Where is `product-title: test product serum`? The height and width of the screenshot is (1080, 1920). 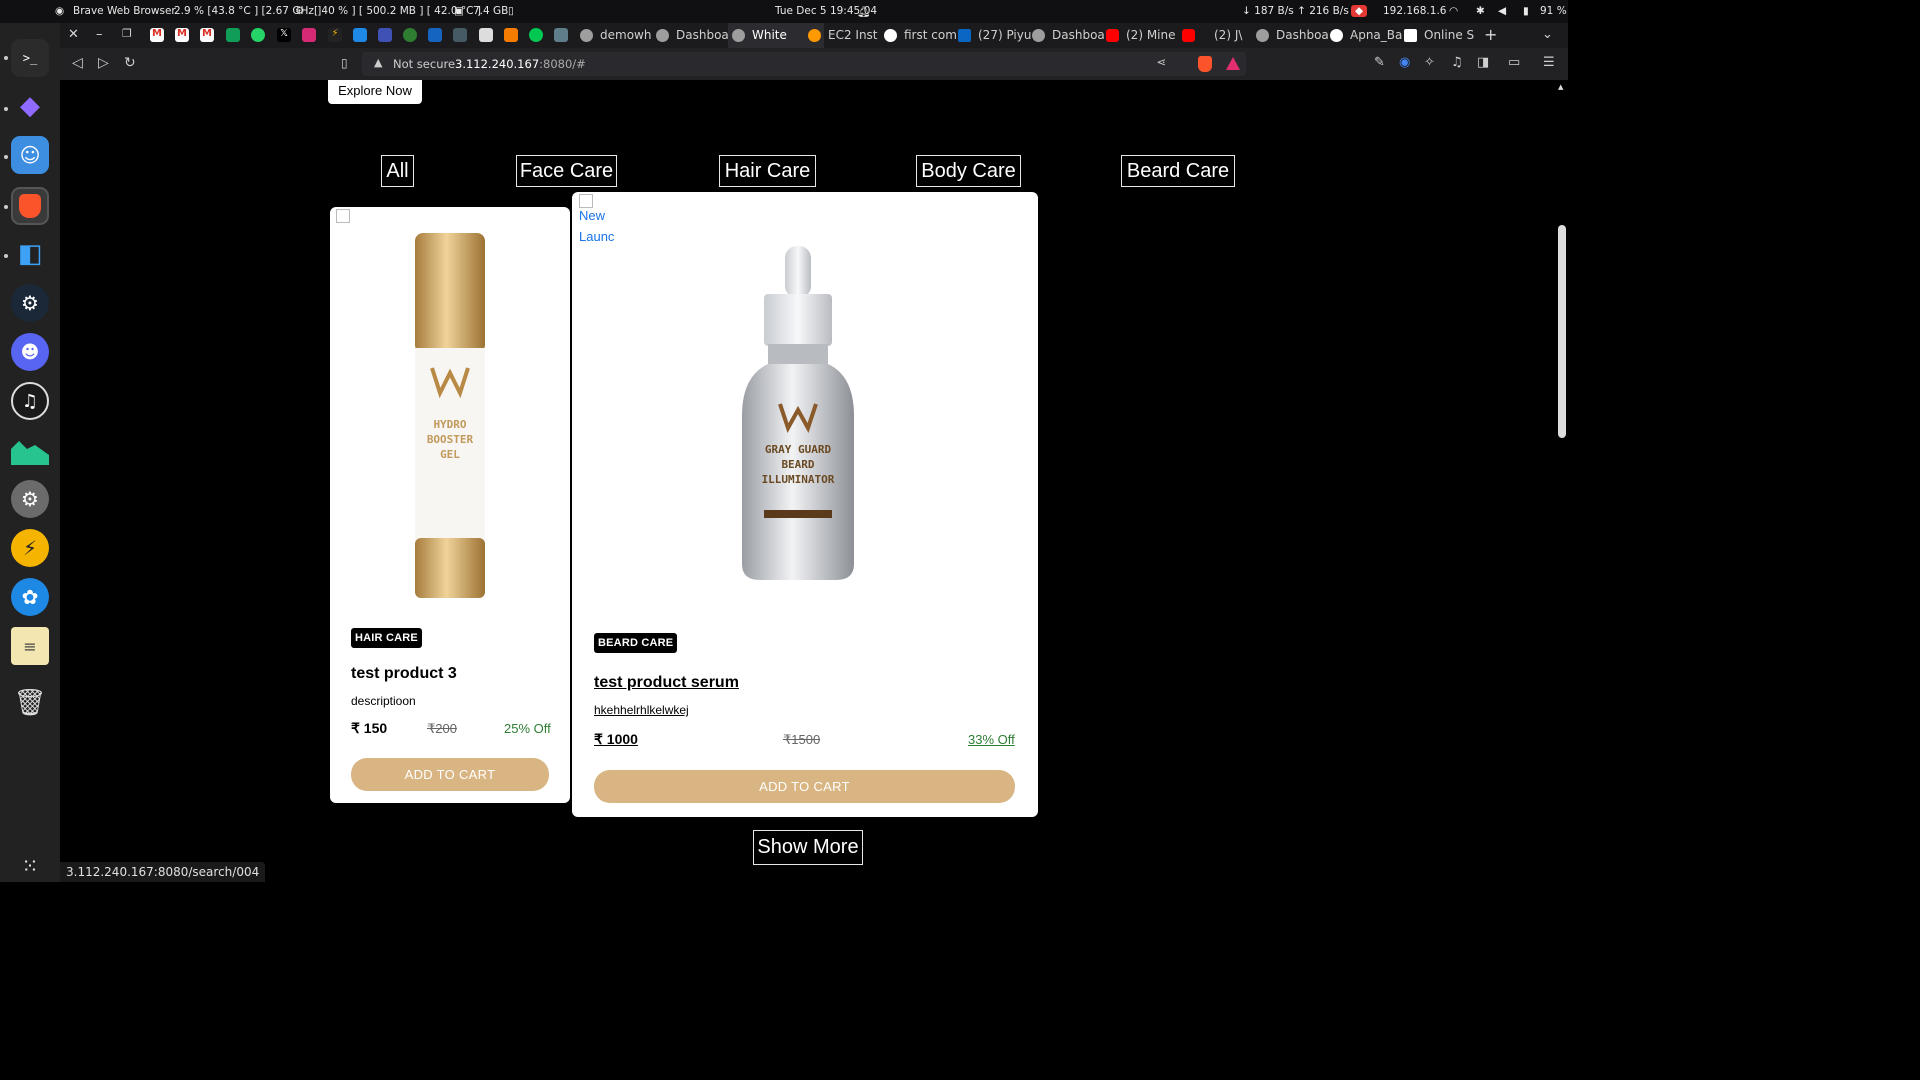
product-title: test product serum is located at coordinates (666, 683).